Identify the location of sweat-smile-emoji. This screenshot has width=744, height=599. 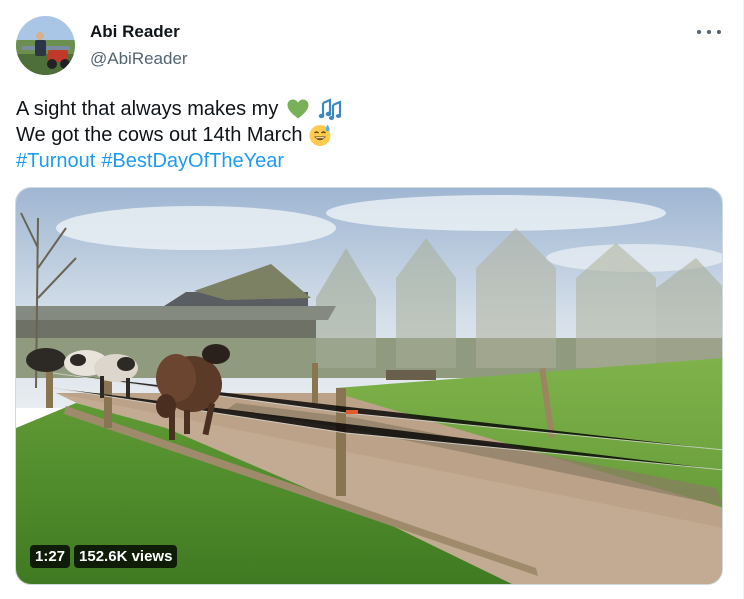
(320, 135).